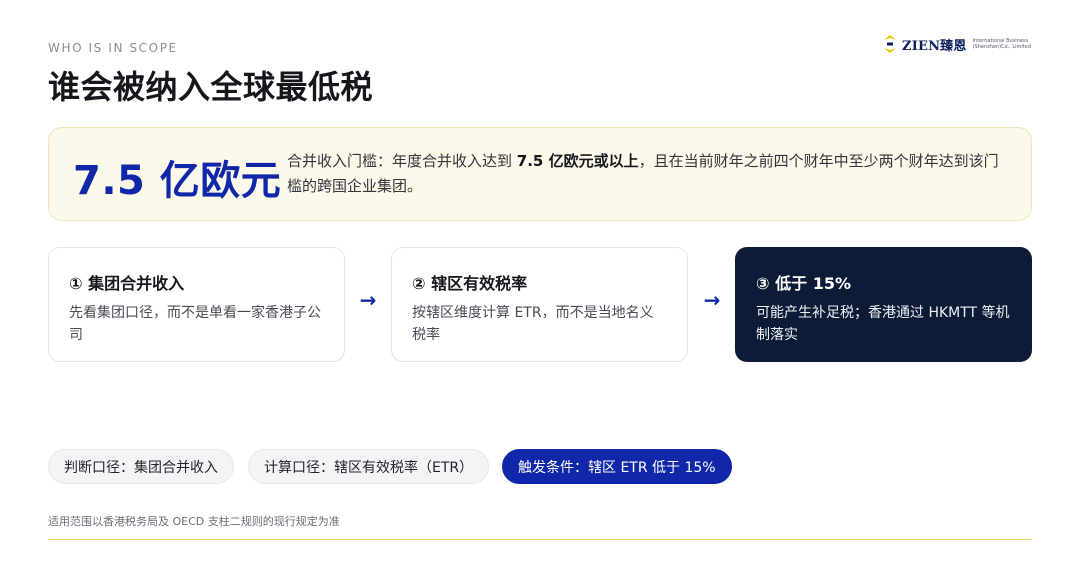  I want to click on threshold-desc-lead: 合并收入门槛：年度合并收入达到, so click(402, 161).